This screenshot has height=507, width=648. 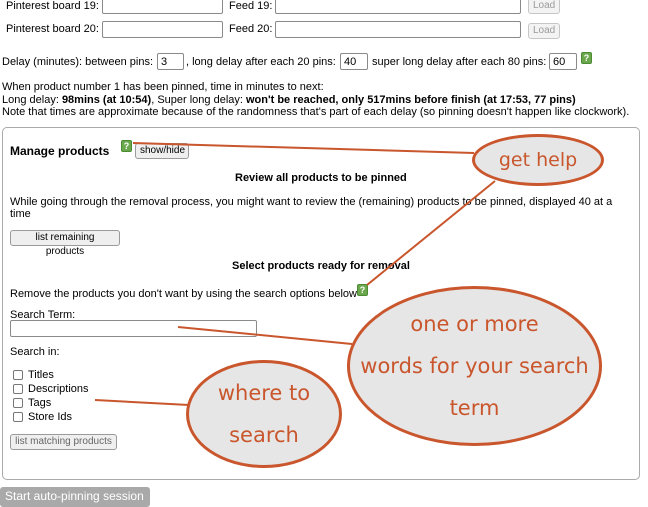 What do you see at coordinates (264, 393) in the screenshot?
I see `where-note-line-1: where to` at bounding box center [264, 393].